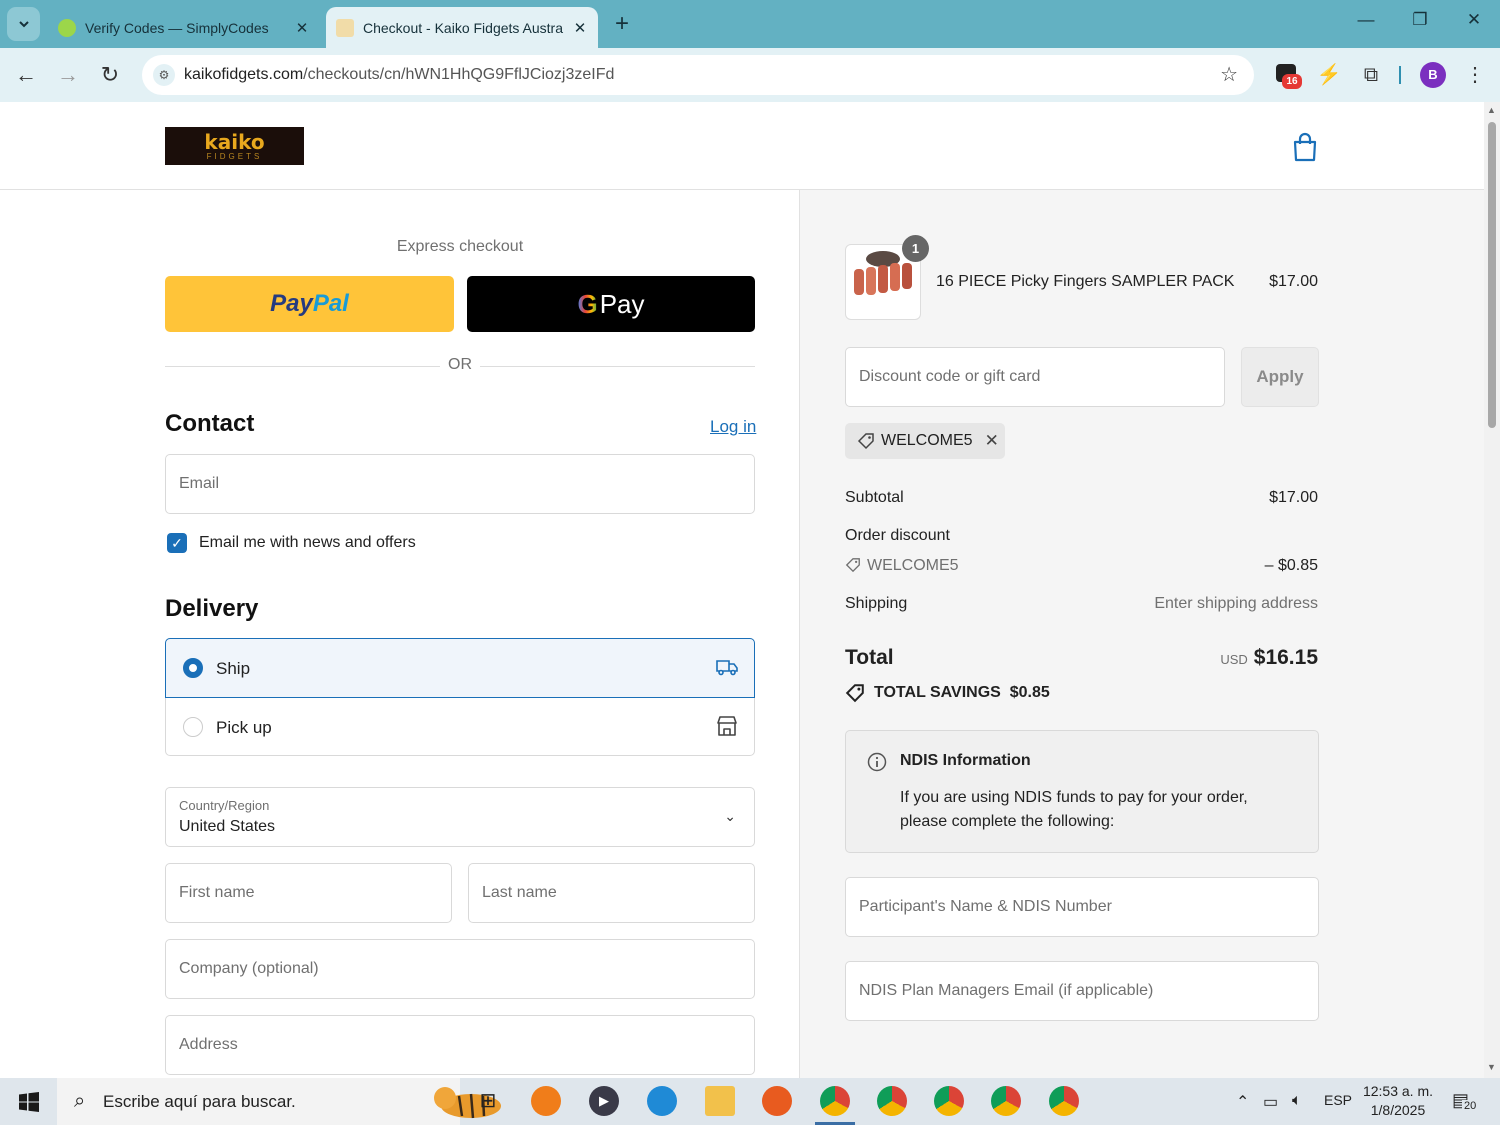 This screenshot has height=1125, width=1500. I want to click on file-explorer-icon, so click(720, 1101).